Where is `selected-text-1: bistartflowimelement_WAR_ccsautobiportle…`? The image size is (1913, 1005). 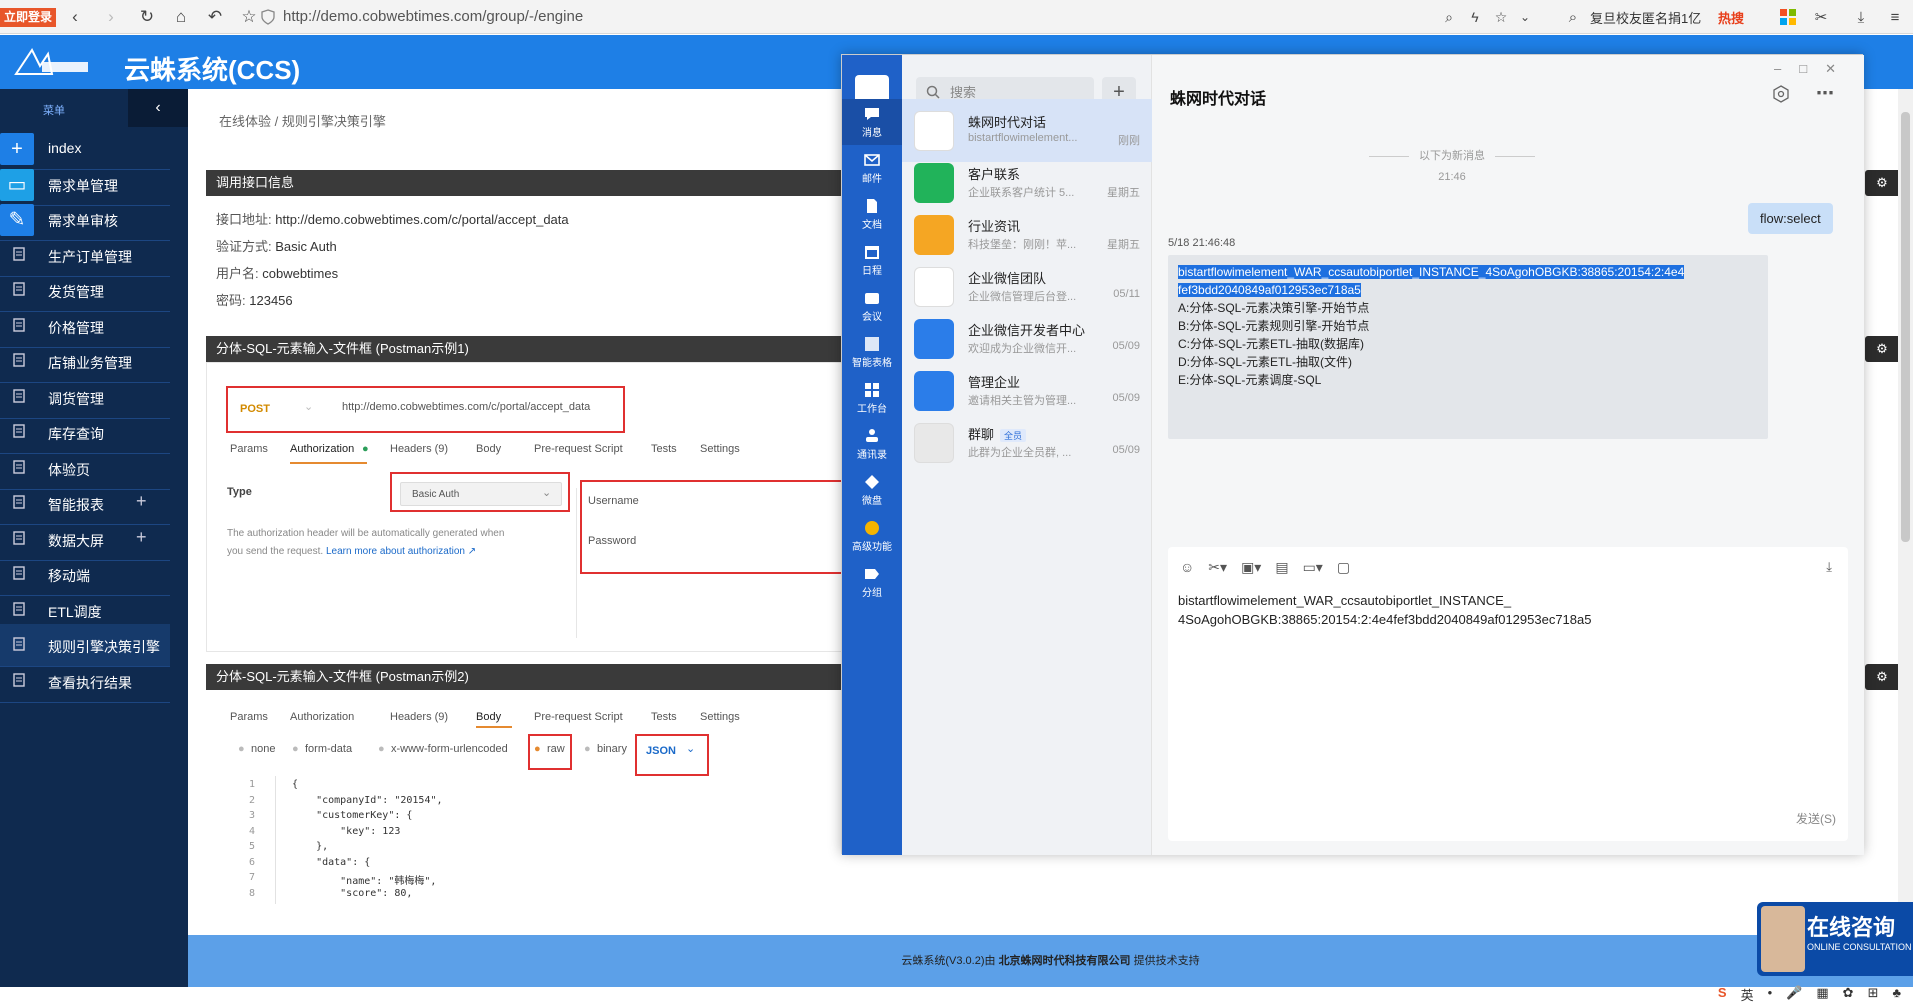
selected-text-1: bistartflowimelement_WAR_ccsautobiportle… is located at coordinates (1431, 272).